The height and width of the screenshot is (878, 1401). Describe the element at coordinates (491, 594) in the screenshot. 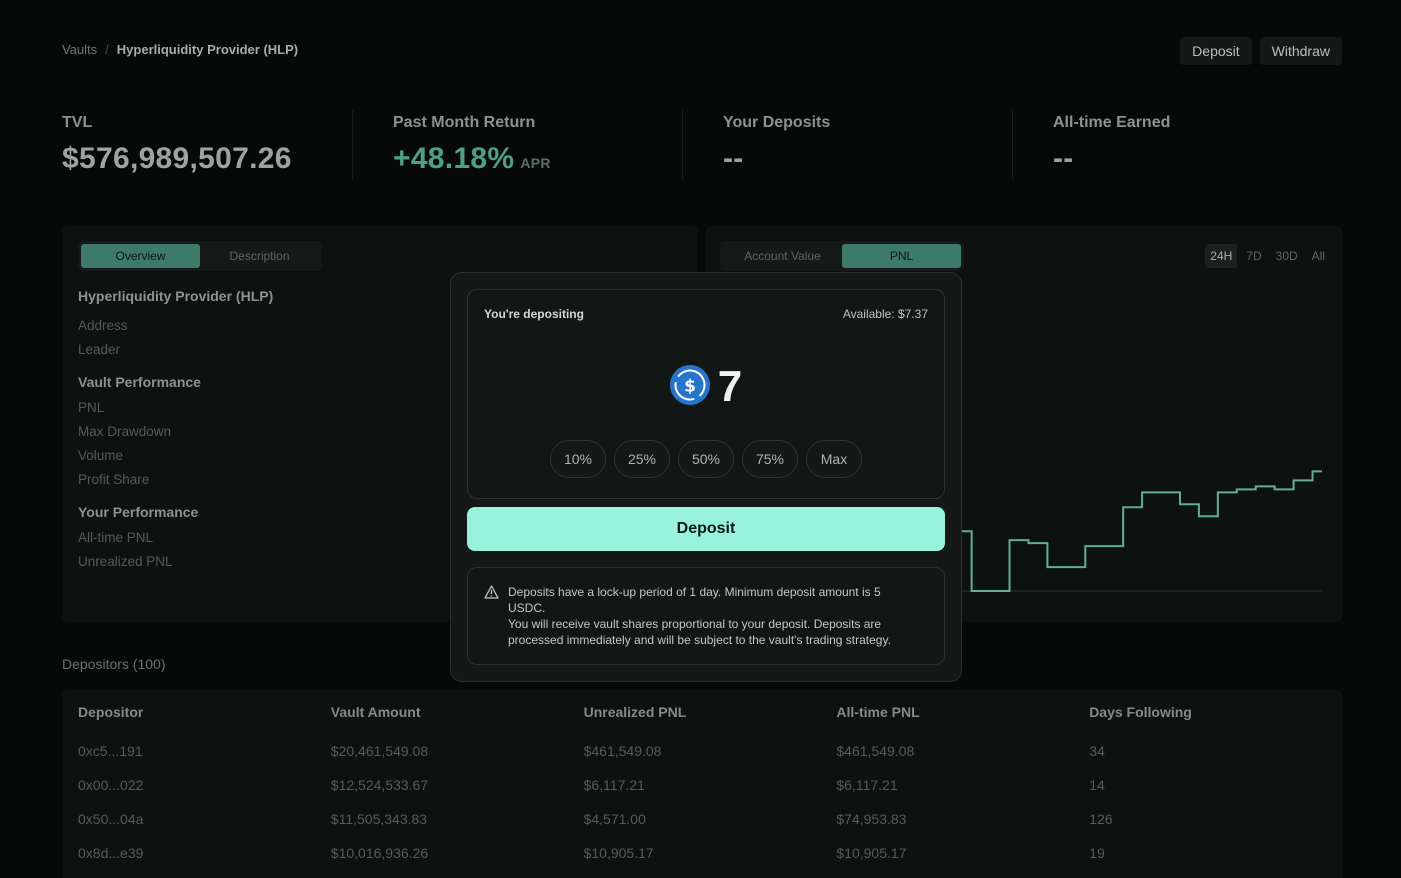

I see `warning-icon` at that location.